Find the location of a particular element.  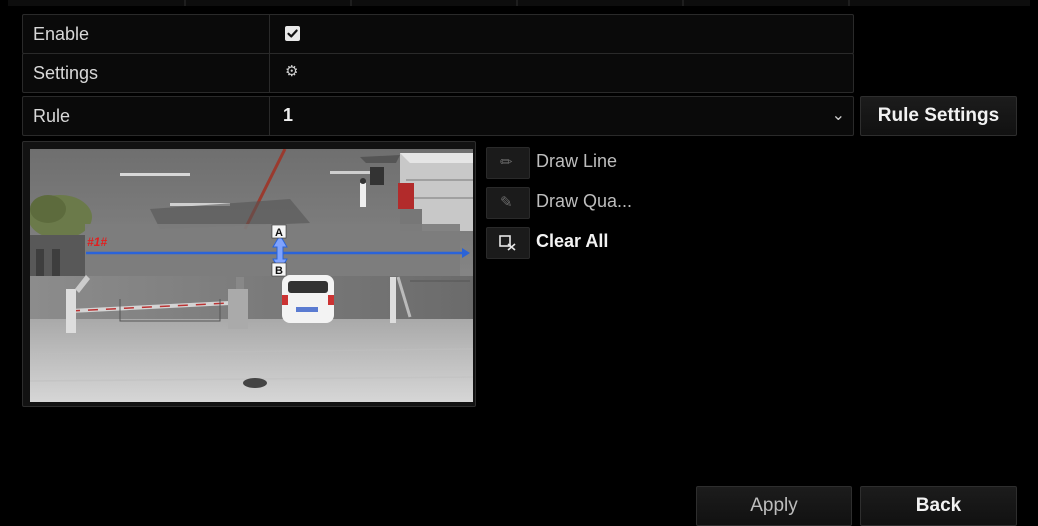

top-tab-strip is located at coordinates (519, 3).